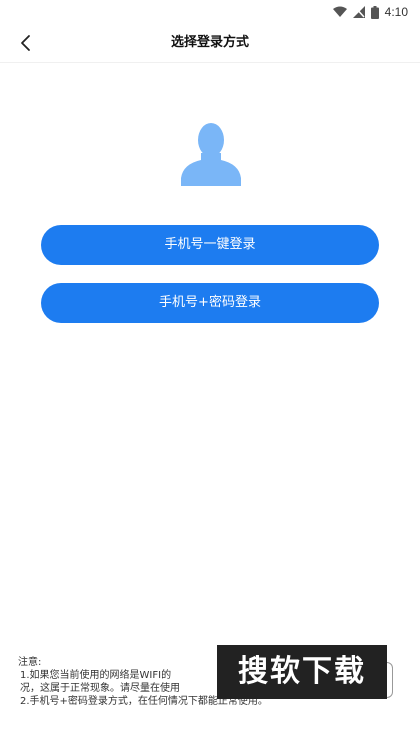  I want to click on user-avatar-icon, so click(211, 154).